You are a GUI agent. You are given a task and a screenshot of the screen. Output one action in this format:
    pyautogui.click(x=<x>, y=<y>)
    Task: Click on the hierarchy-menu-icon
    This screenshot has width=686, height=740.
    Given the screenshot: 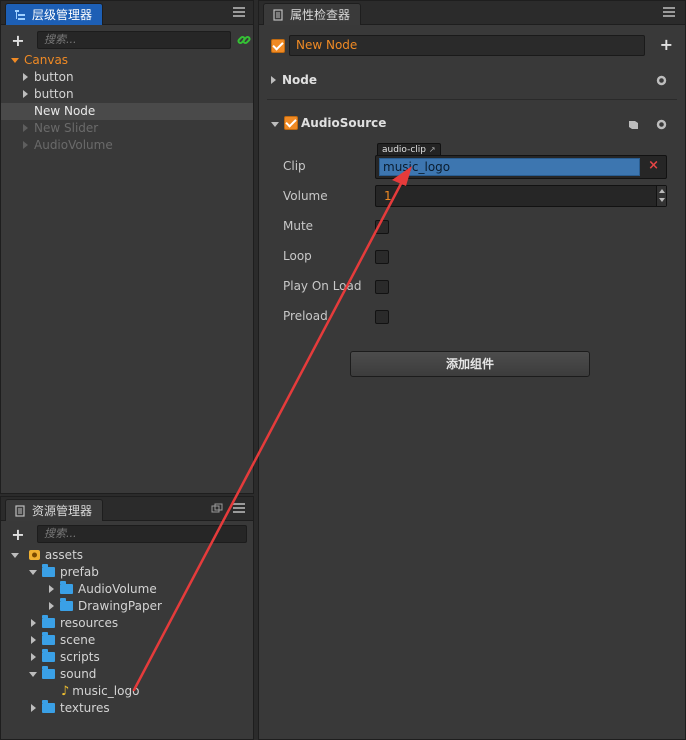 What is the action you would take?
    pyautogui.click(x=239, y=12)
    